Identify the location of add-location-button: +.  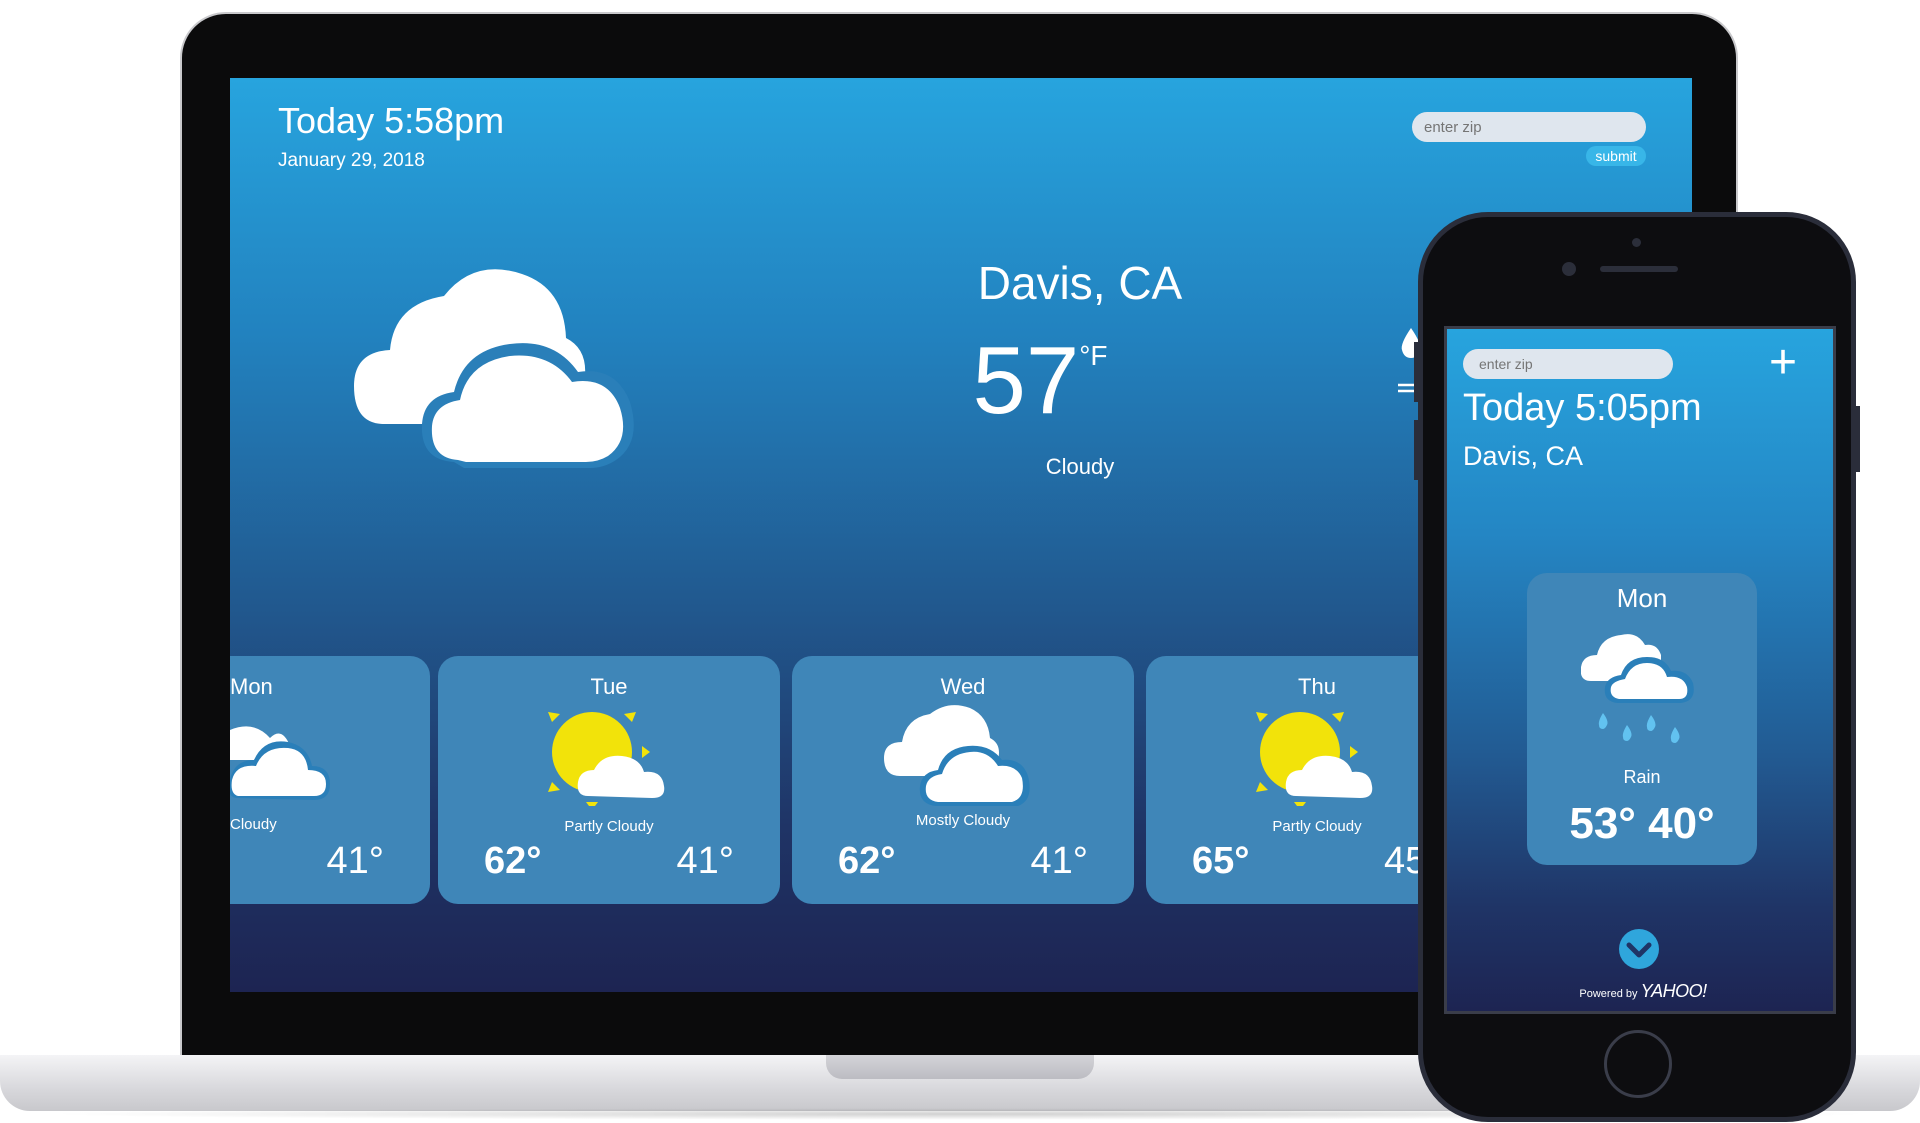
(1783, 363).